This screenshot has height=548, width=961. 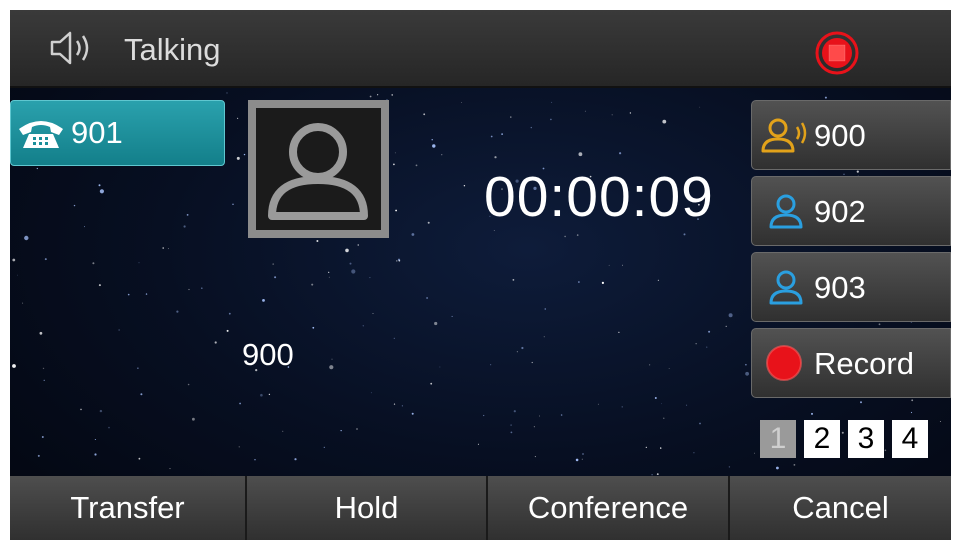 What do you see at coordinates (599, 197) in the screenshot?
I see `call-timer: 00:00:09` at bounding box center [599, 197].